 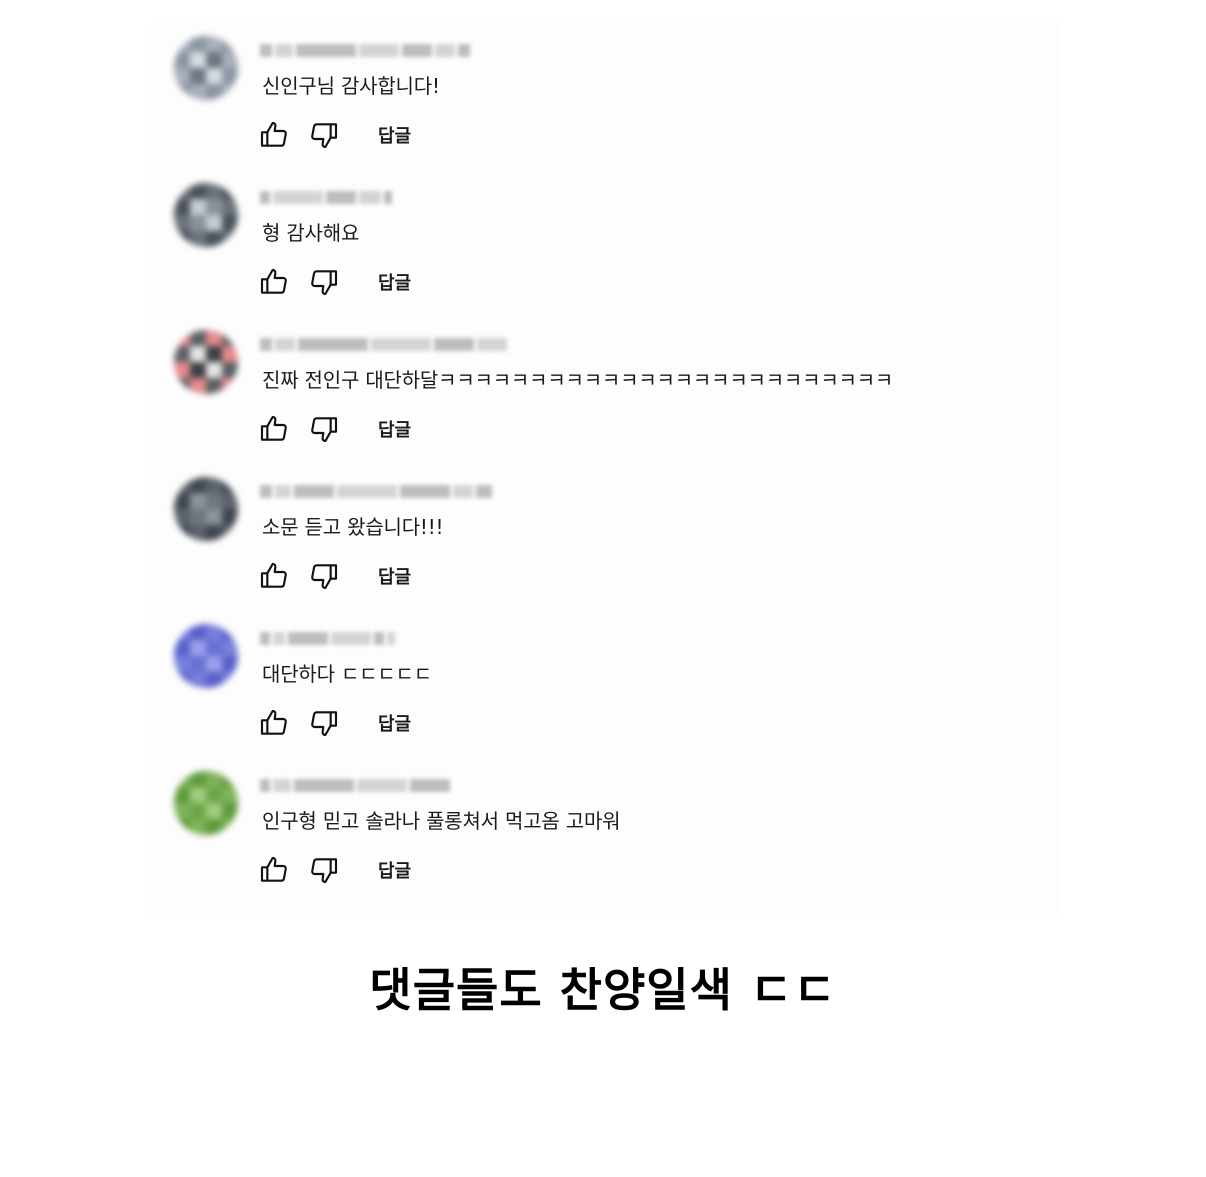 What do you see at coordinates (603, 990) in the screenshot?
I see `caption: 댓글들도 찬양일색 ㄷㄷ` at bounding box center [603, 990].